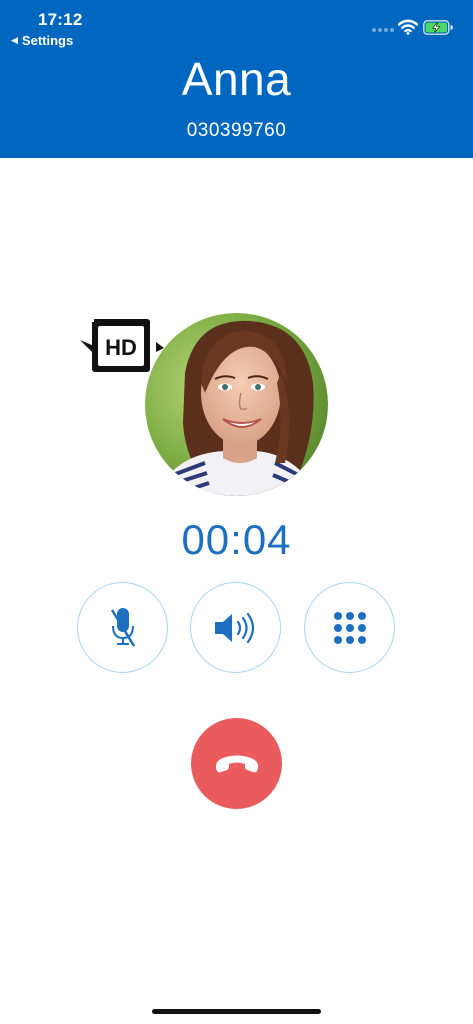 The width and height of the screenshot is (473, 1024). I want to click on caller-number: 030399760, so click(236, 130).